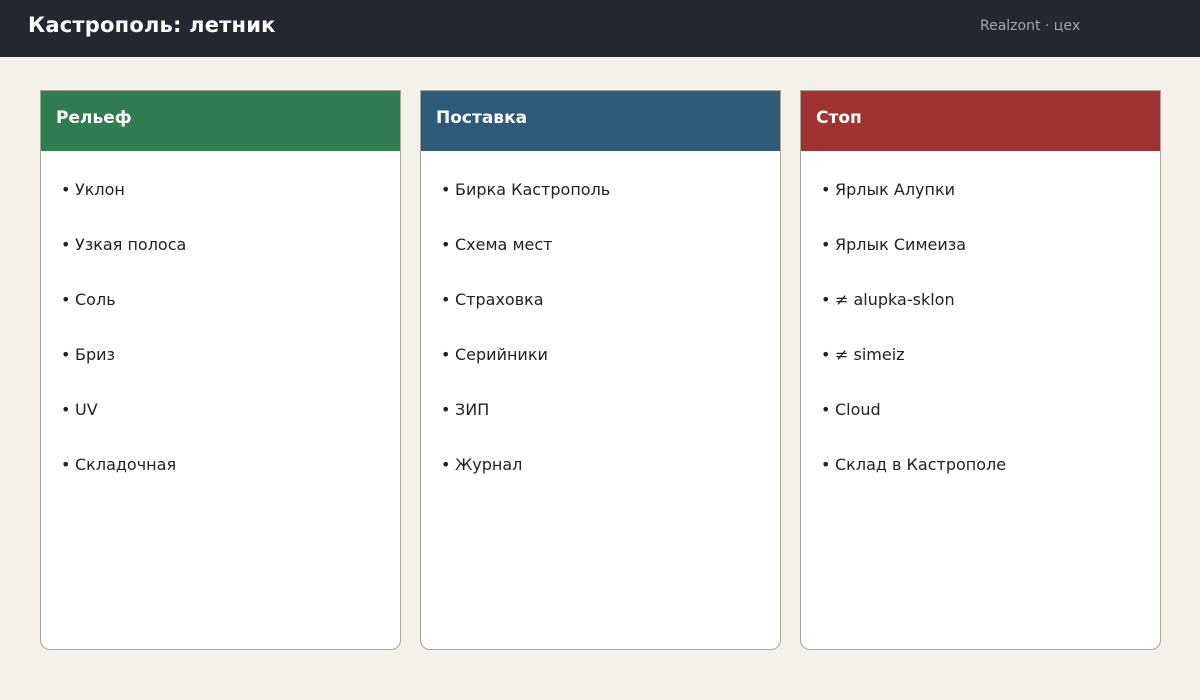 The image size is (1200, 700). Describe the element at coordinates (600, 28) in the screenshot. I see `top-bar: Кастрополь: летник Realzont · цех` at that location.